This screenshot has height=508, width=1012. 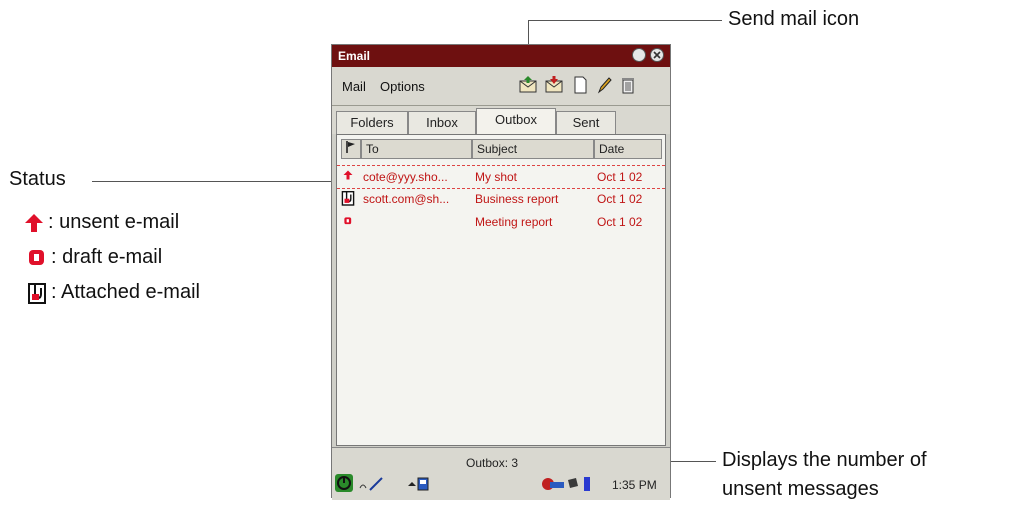 I want to click on close-button, so click(x=657, y=55).